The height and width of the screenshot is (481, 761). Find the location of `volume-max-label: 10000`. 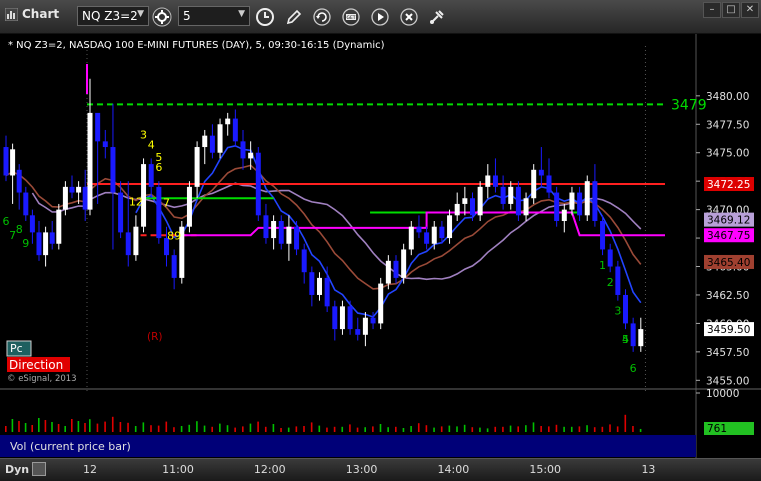

volume-max-label: 10000 is located at coordinates (722, 394).